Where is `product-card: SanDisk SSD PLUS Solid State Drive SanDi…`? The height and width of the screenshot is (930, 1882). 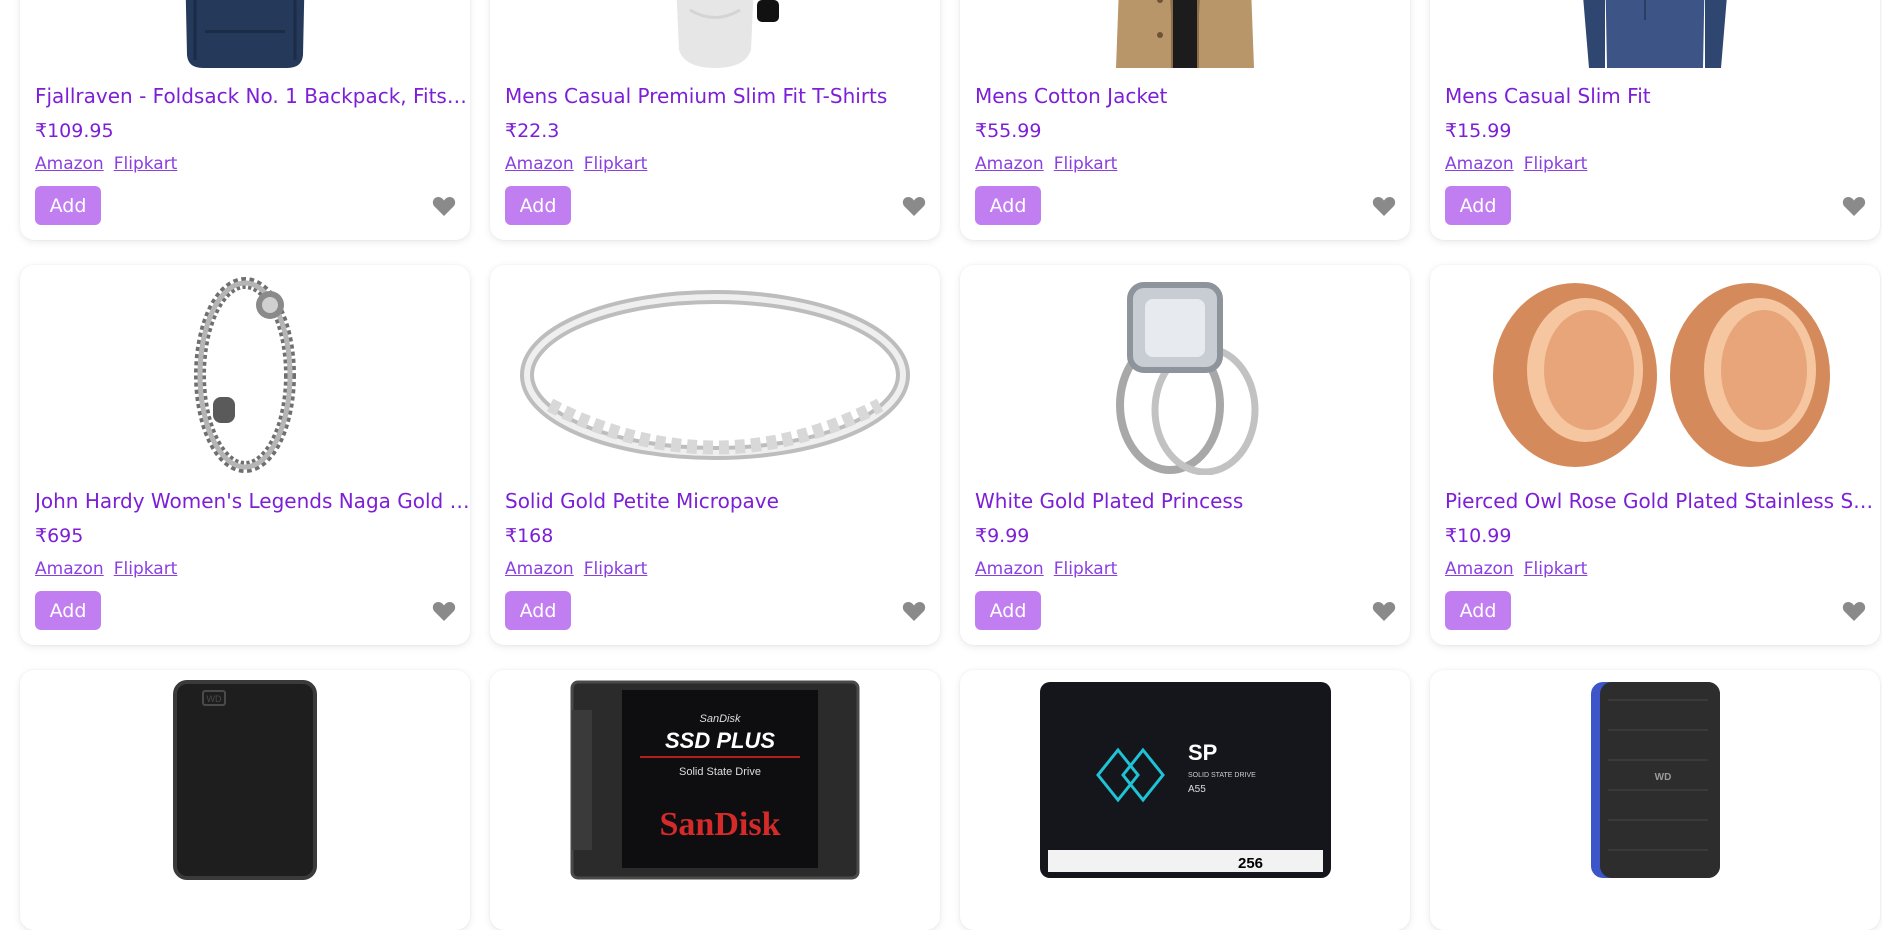
product-card: SanDisk SSD PLUS Solid State Drive SanDi… is located at coordinates (715, 800).